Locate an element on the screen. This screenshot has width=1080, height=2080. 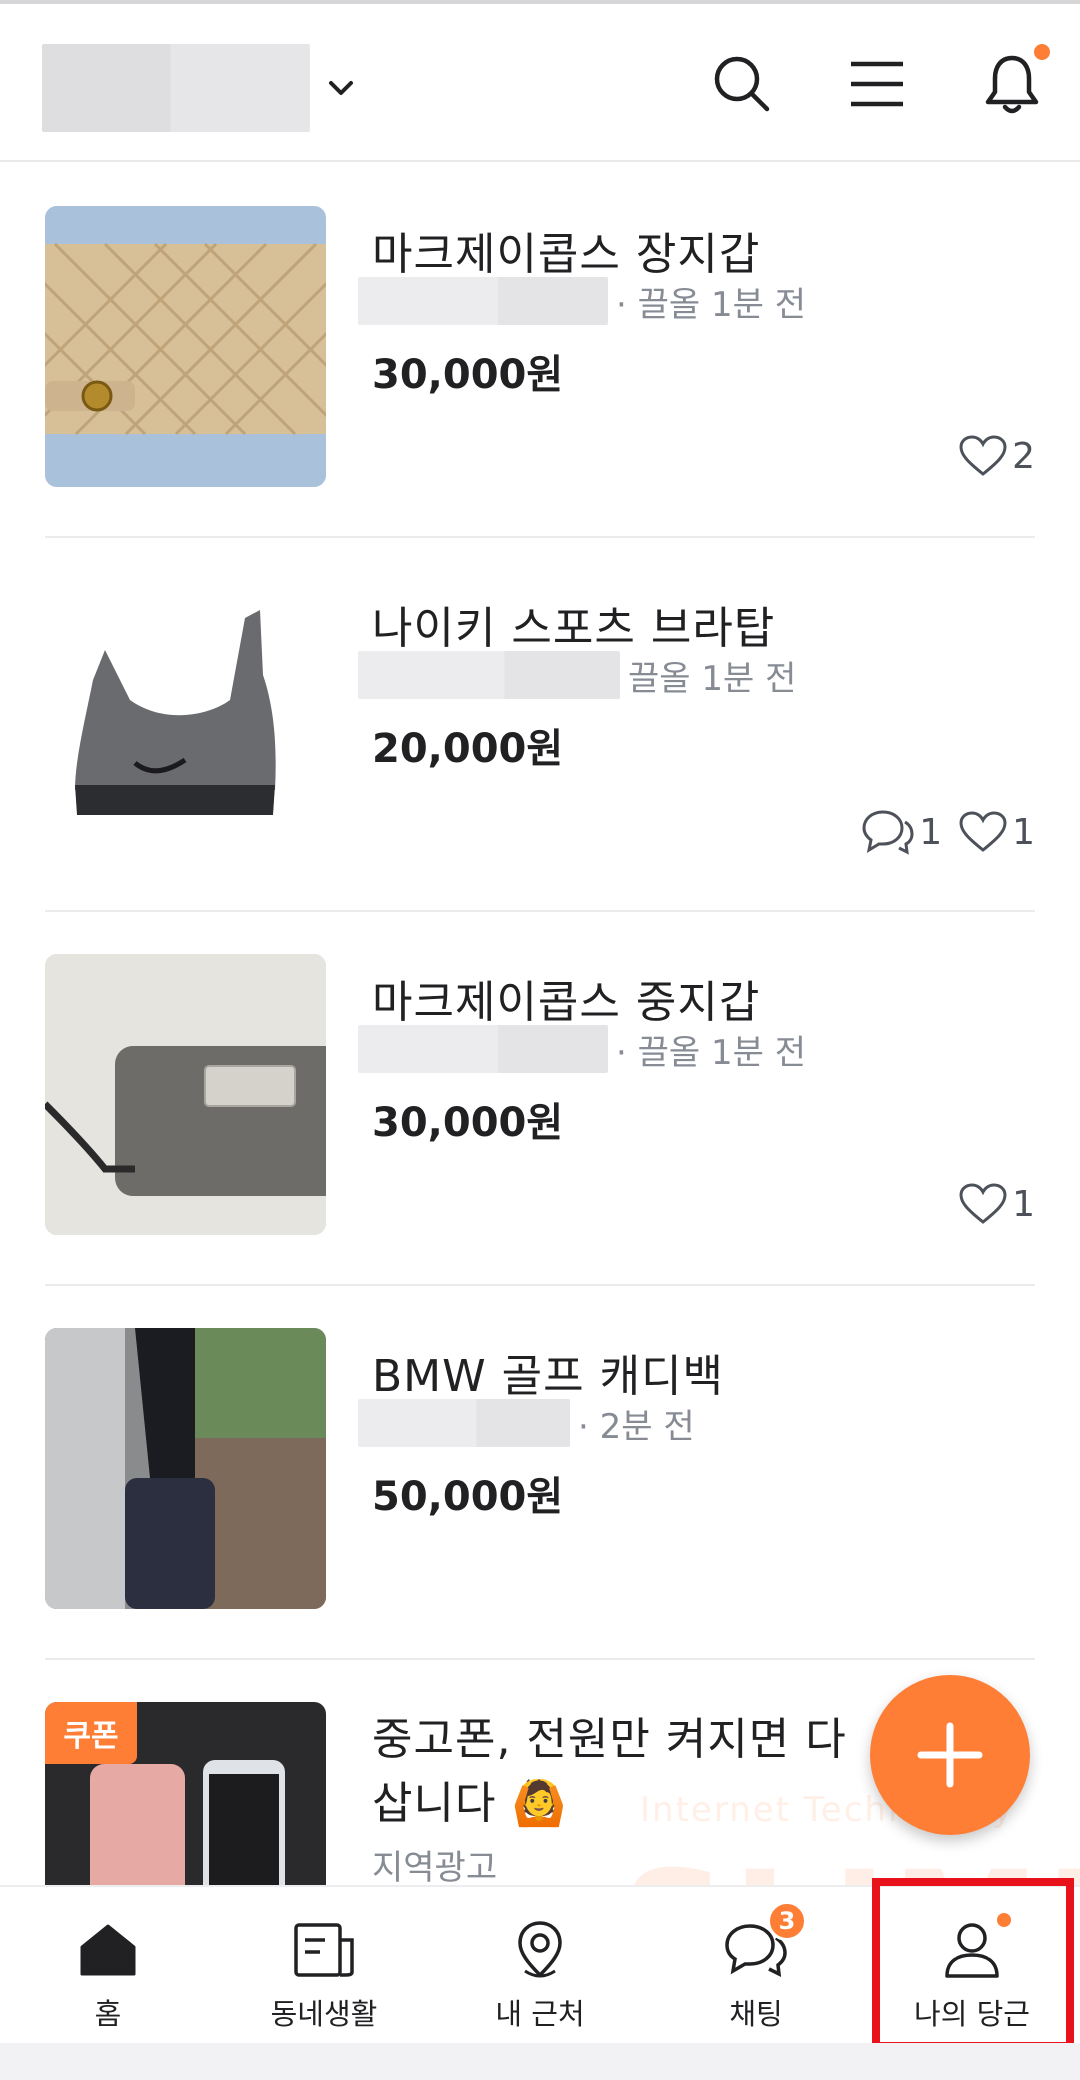
bell-icon is located at coordinates (1012, 84).